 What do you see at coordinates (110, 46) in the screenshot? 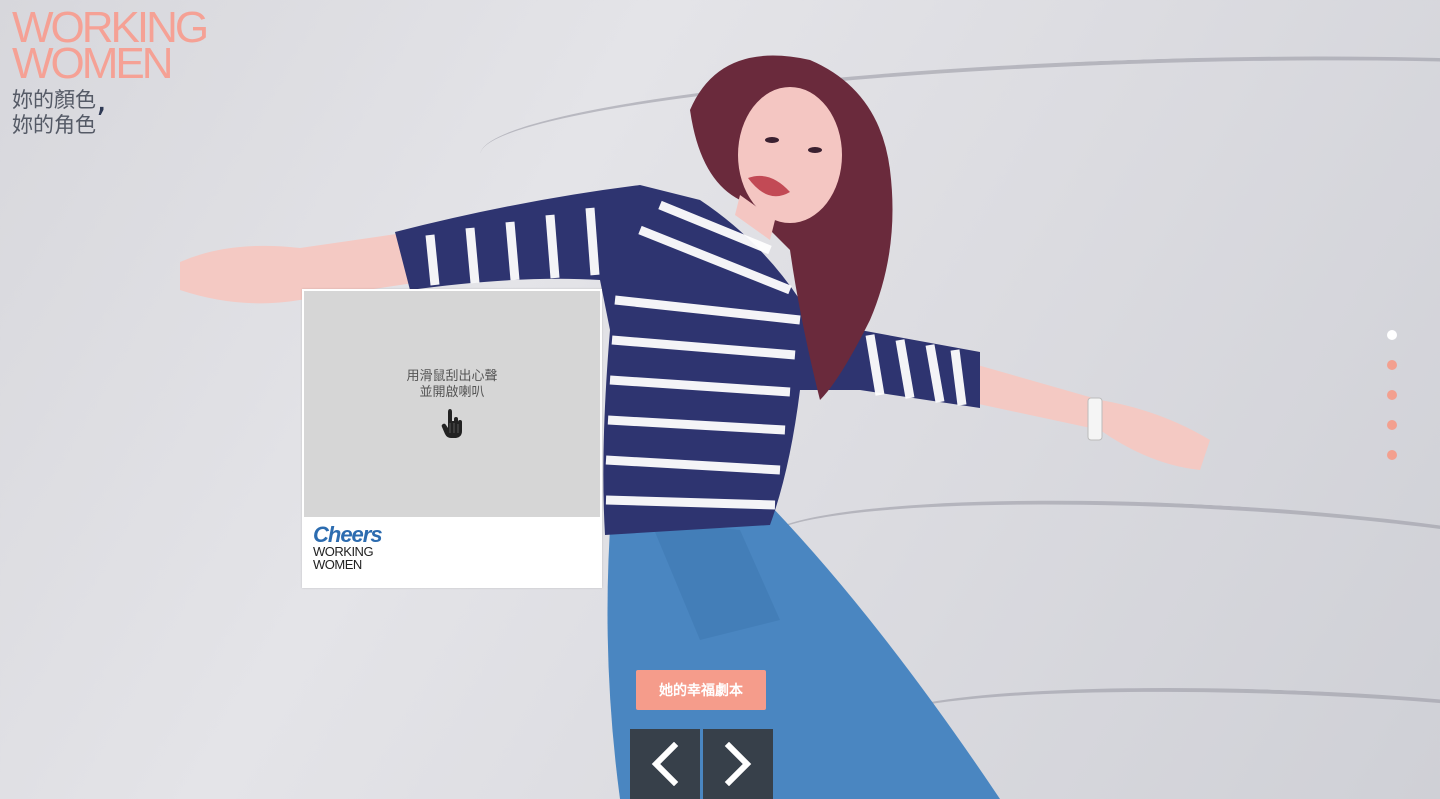
I see `brand-logo: WORKING WOMEN` at bounding box center [110, 46].